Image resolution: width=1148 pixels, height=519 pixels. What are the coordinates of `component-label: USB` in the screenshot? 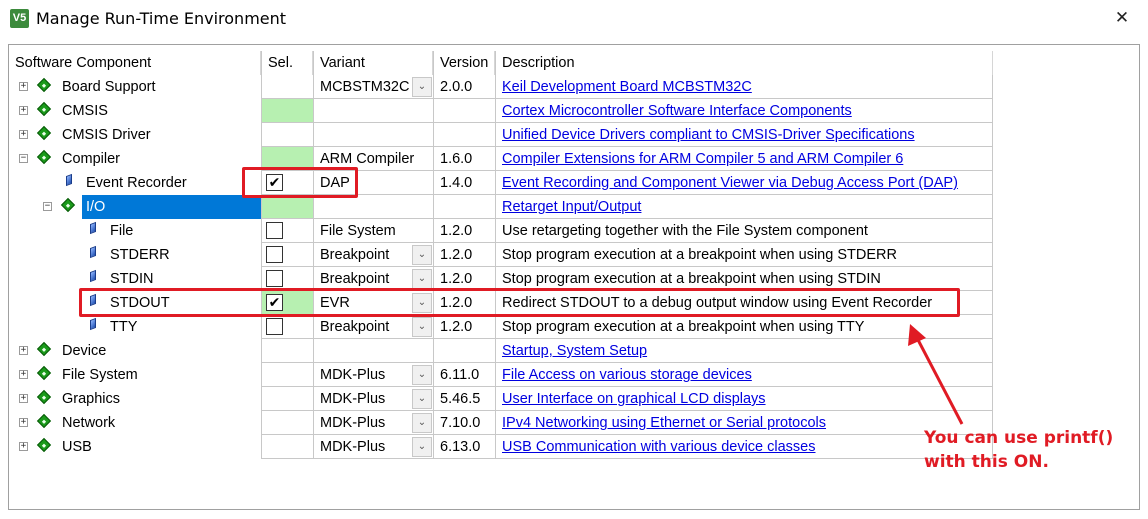 It's located at (77, 447).